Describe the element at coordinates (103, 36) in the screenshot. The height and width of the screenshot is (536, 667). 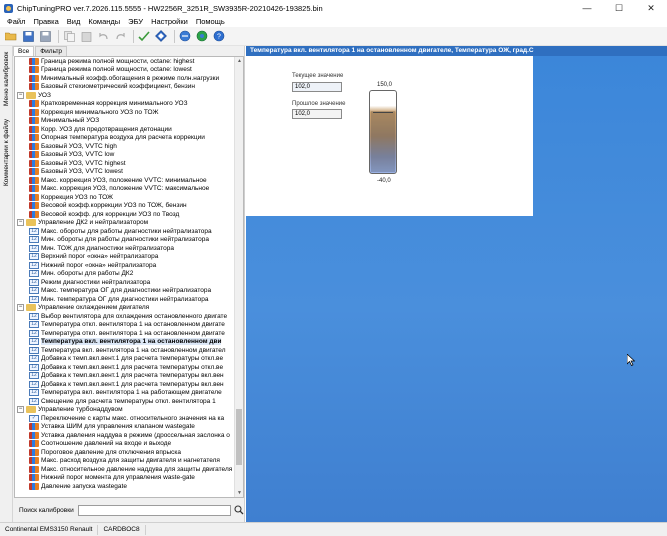
I see `undo-icon` at that location.